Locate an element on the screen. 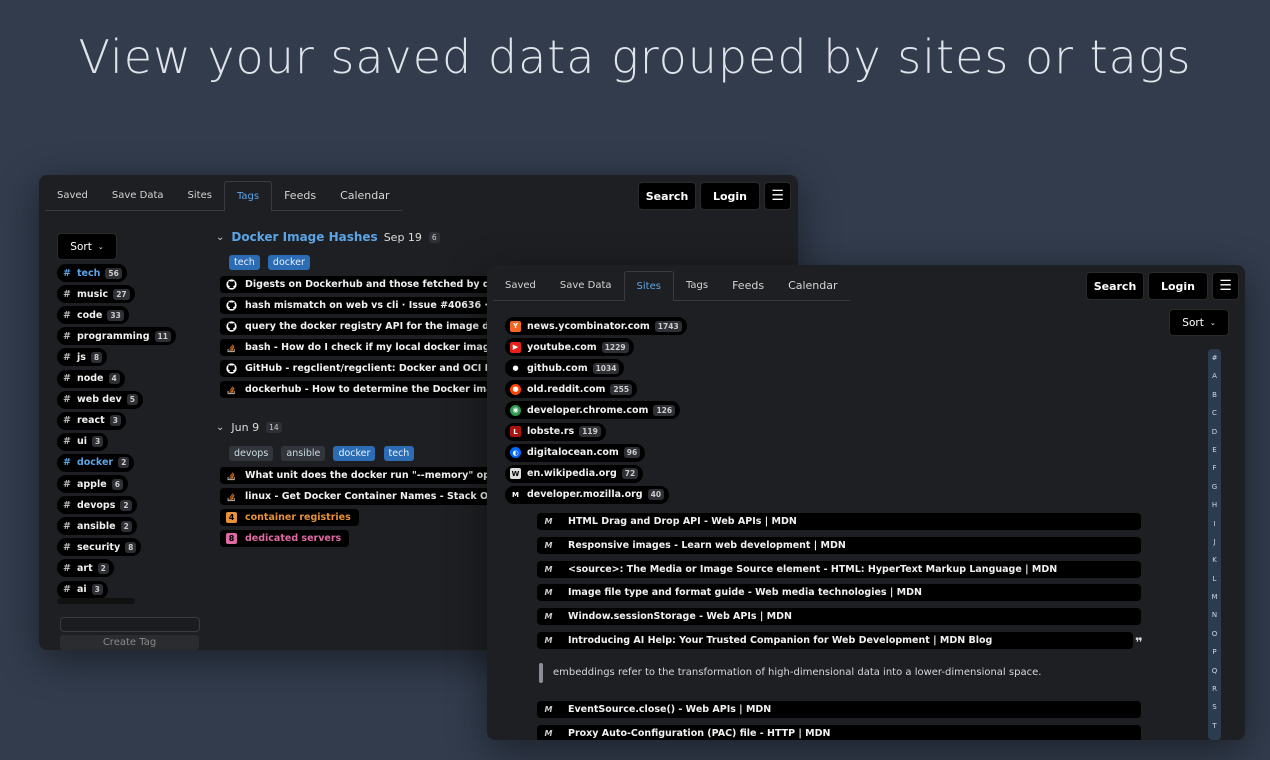  alphabet-letter: K is located at coordinates (1214, 560).